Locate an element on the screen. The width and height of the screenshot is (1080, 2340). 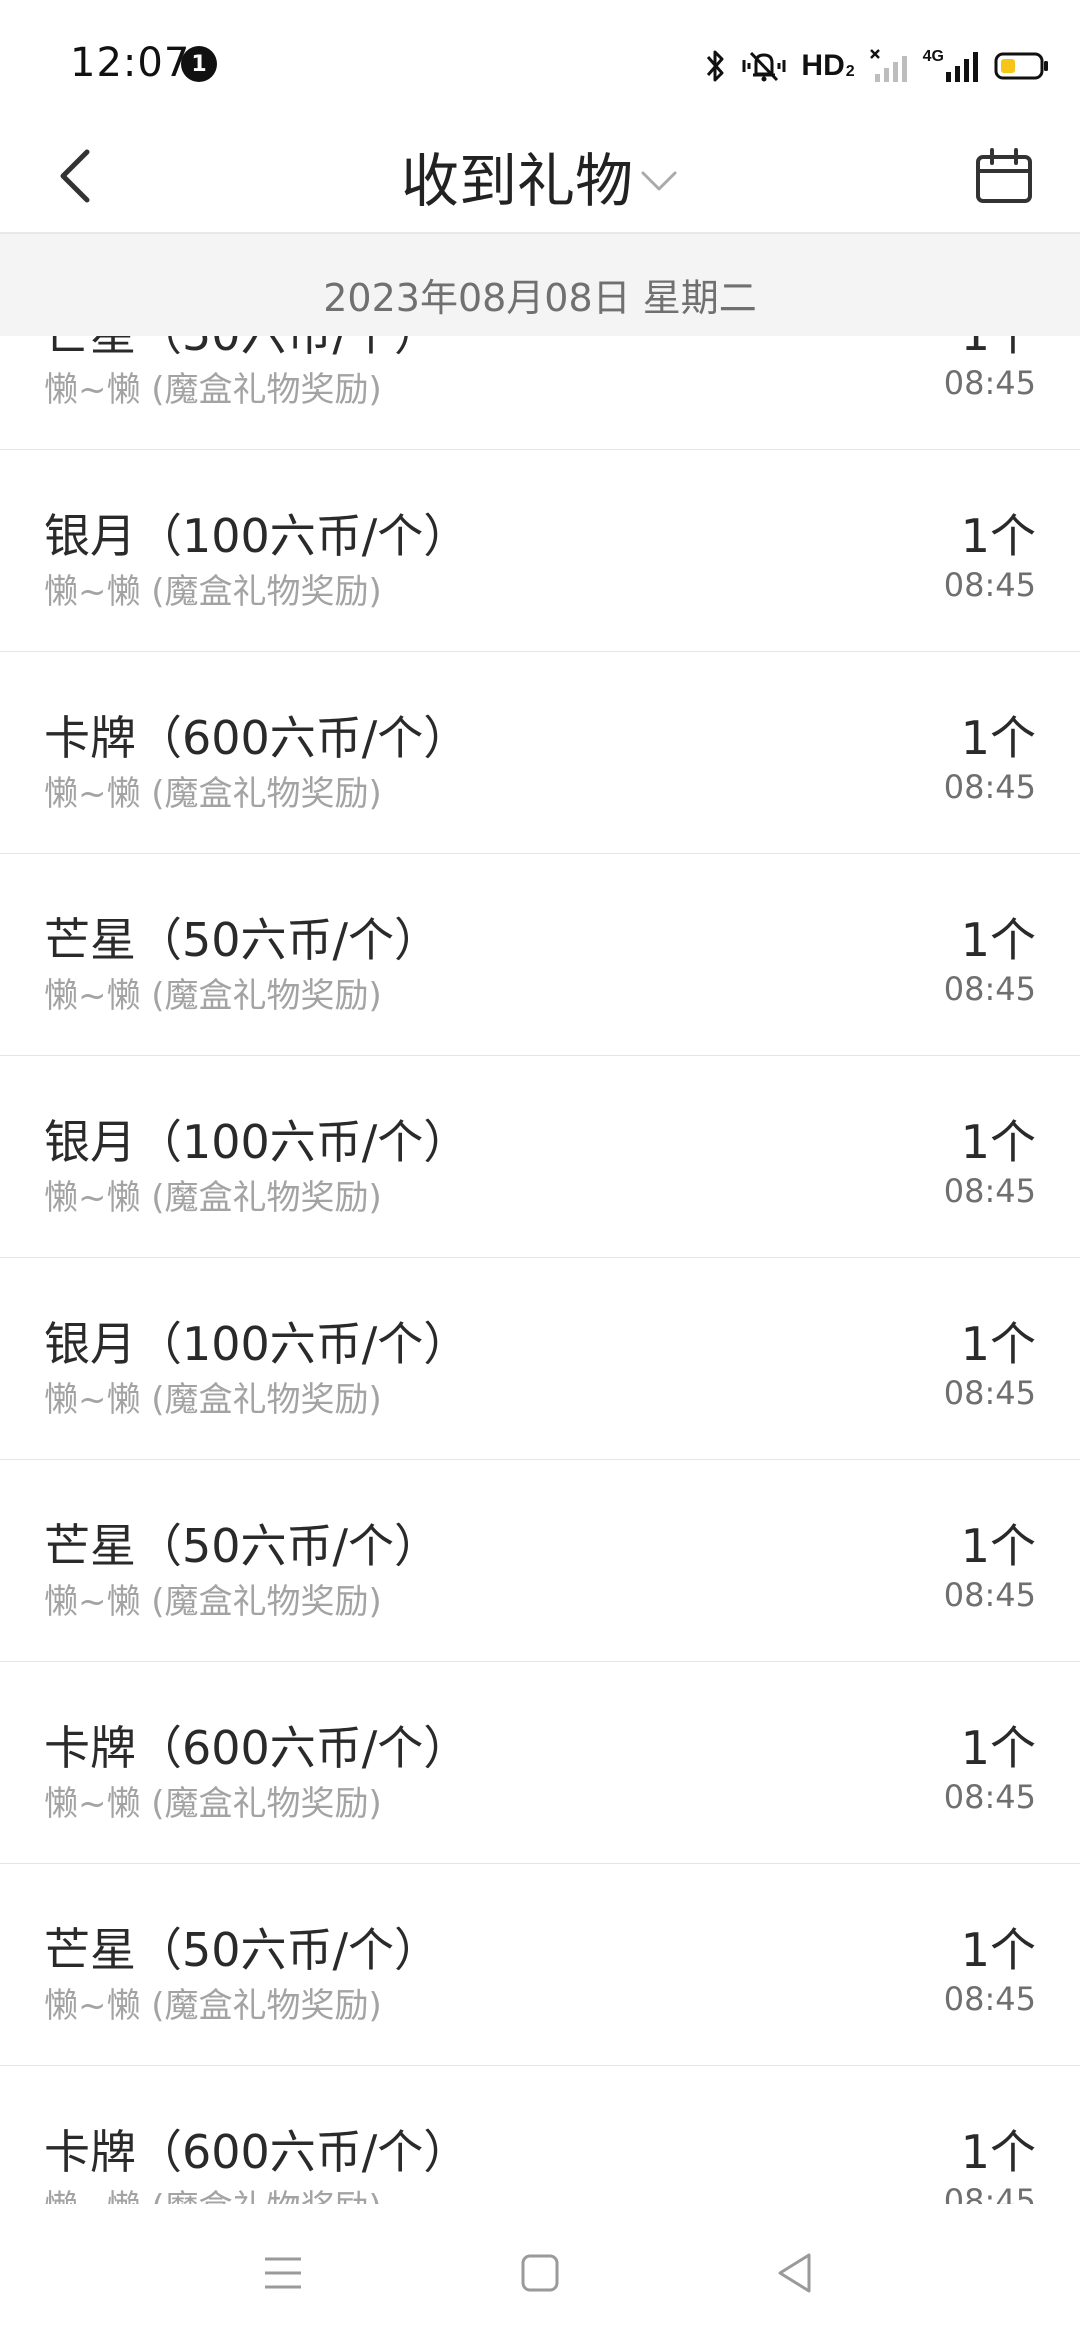
date-header-text: 2023年08月08日 星期二 is located at coordinates (540, 297).